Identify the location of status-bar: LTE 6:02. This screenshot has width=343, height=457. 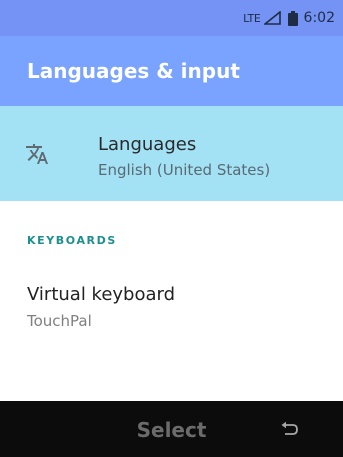
(171, 18).